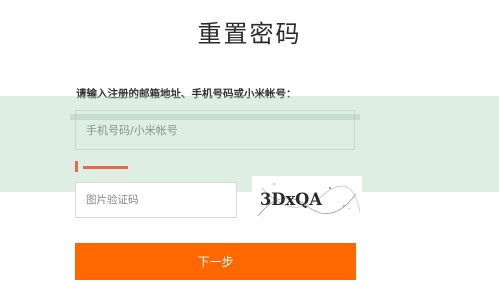 The height and width of the screenshot is (293, 499). I want to click on captcha-text: 3DxQA, so click(291, 200).